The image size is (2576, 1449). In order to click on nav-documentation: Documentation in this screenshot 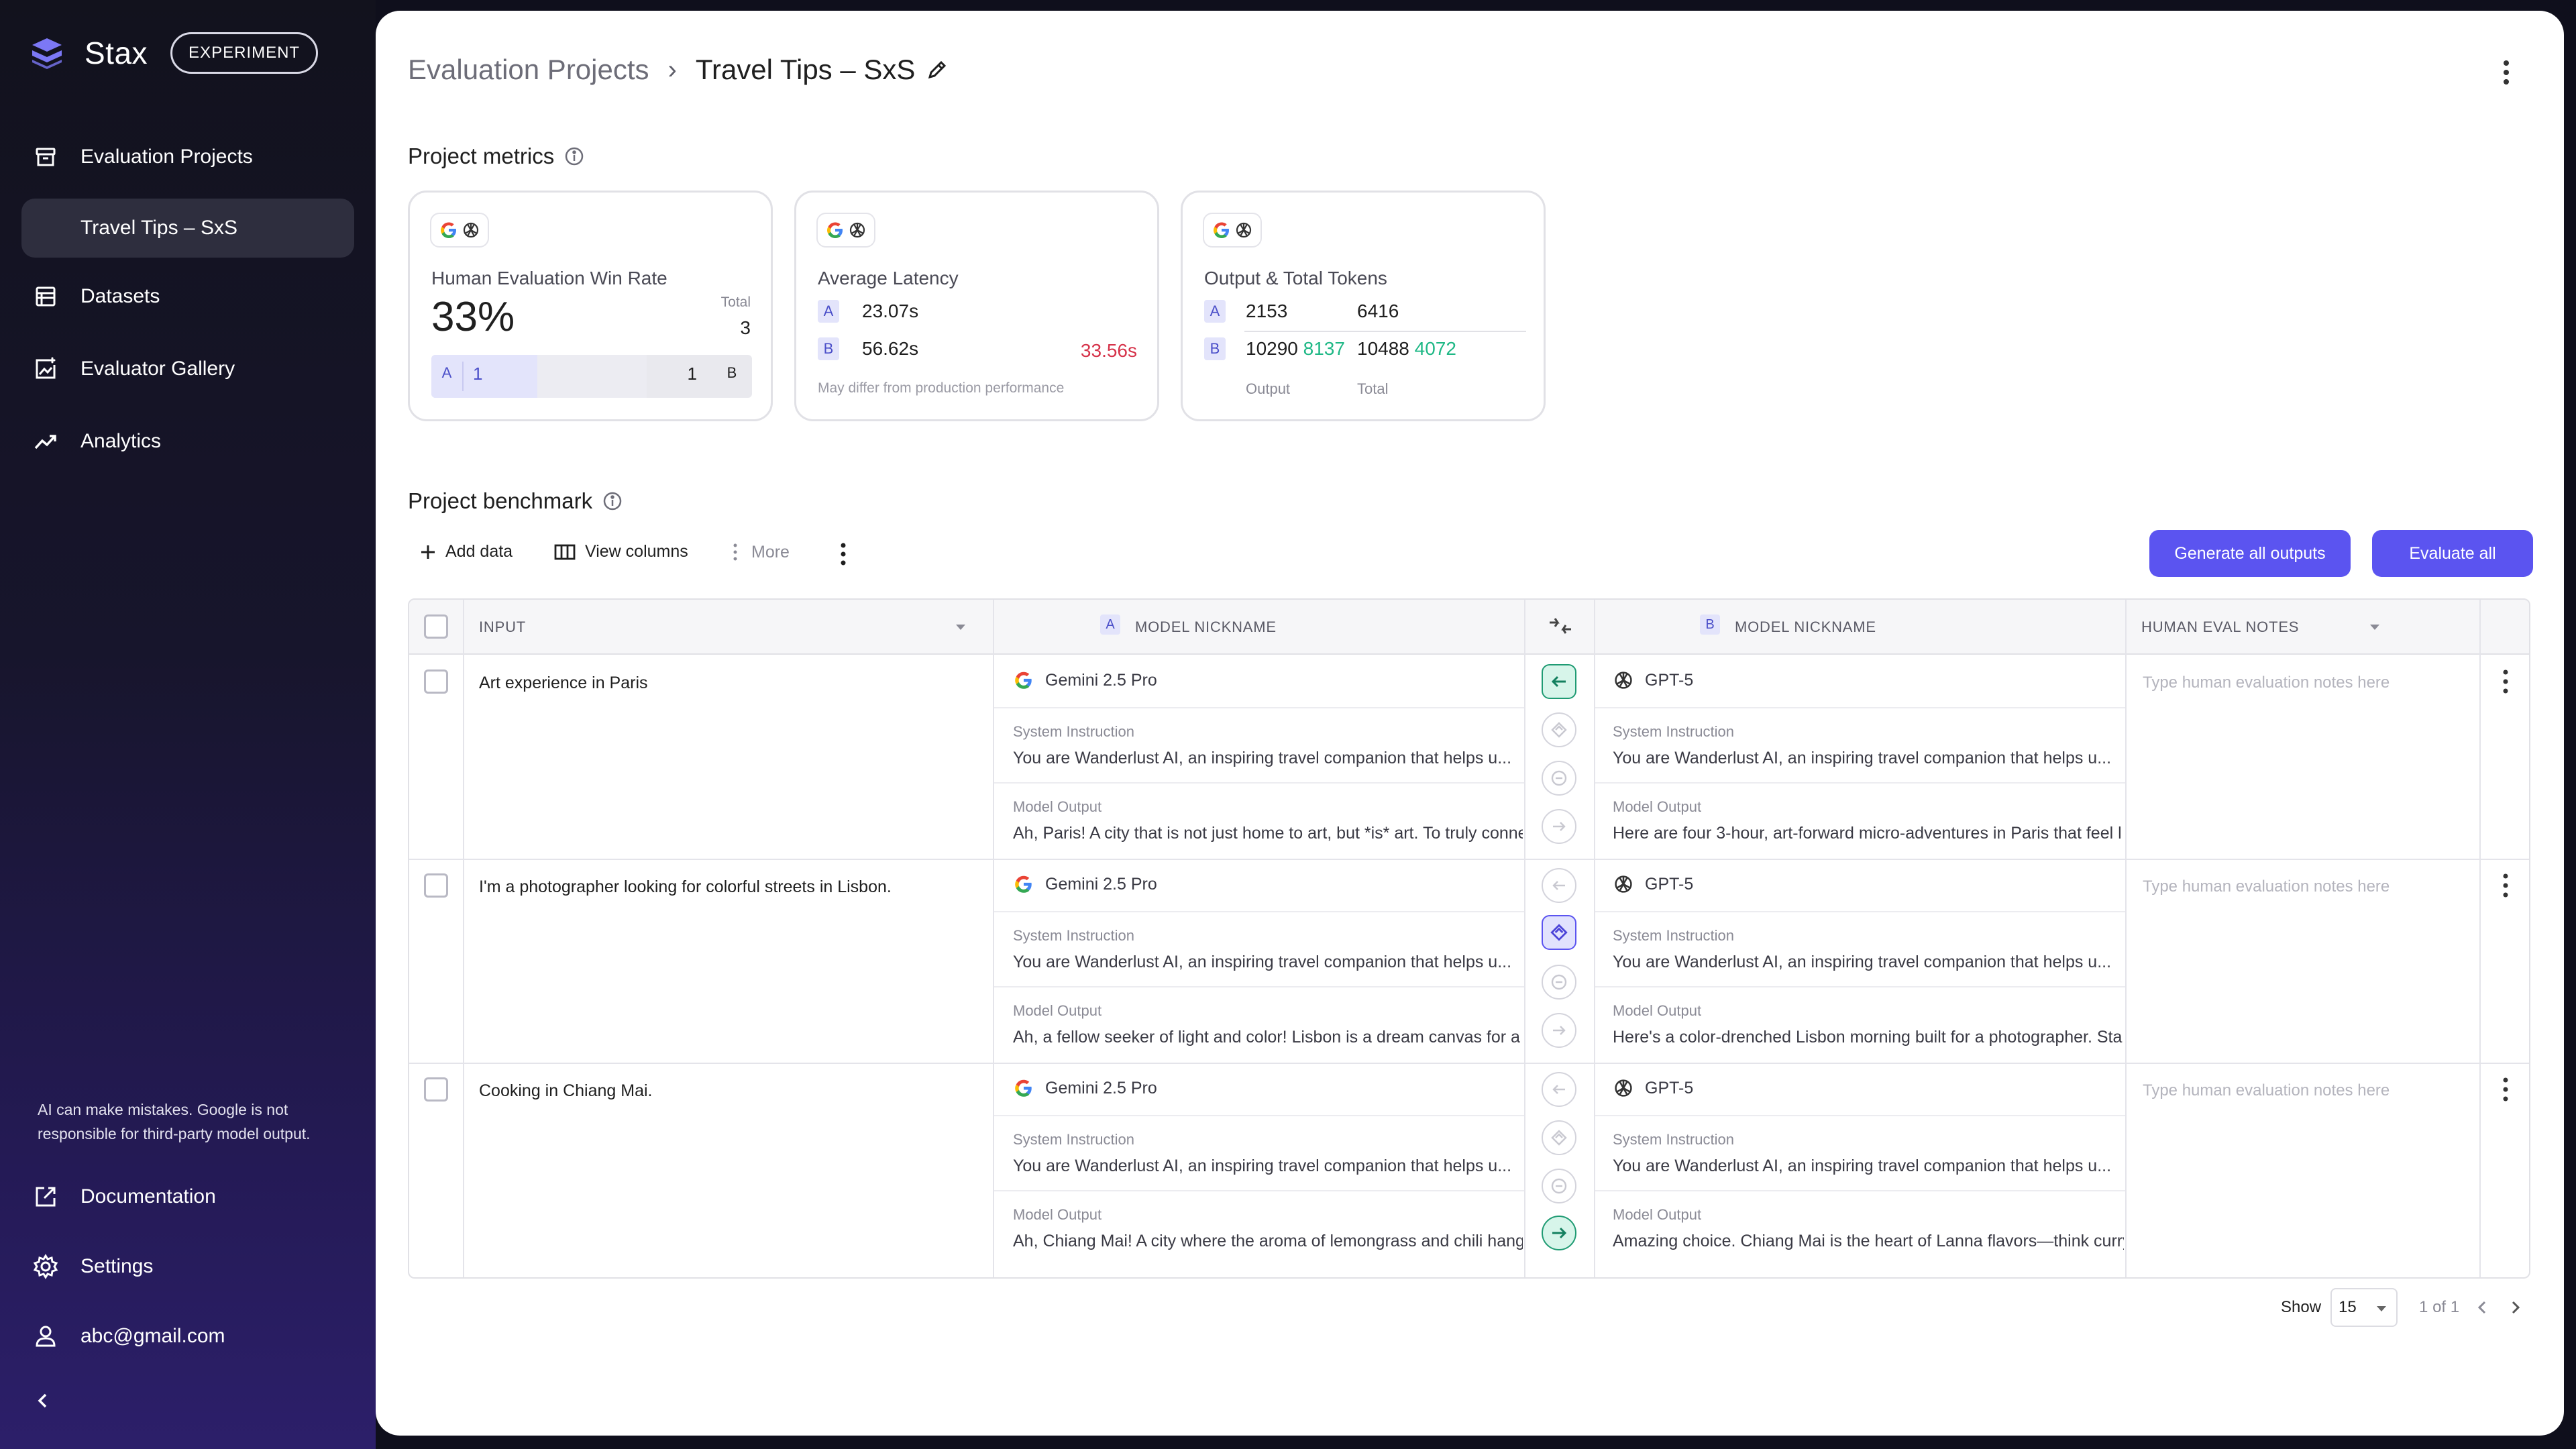, I will do `click(187, 1196)`.